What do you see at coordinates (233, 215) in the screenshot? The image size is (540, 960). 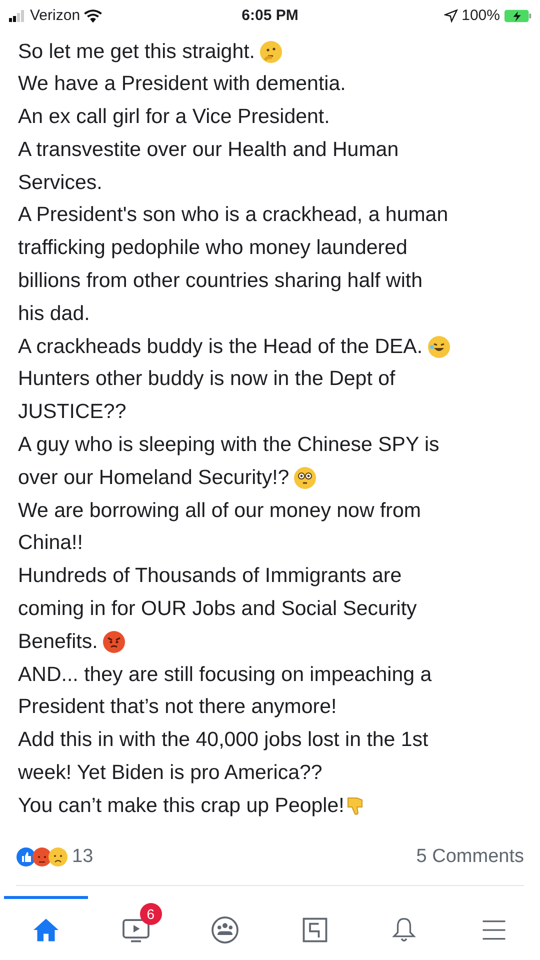 I see `post-text-line: A President's son who is a crackhead, a human` at bounding box center [233, 215].